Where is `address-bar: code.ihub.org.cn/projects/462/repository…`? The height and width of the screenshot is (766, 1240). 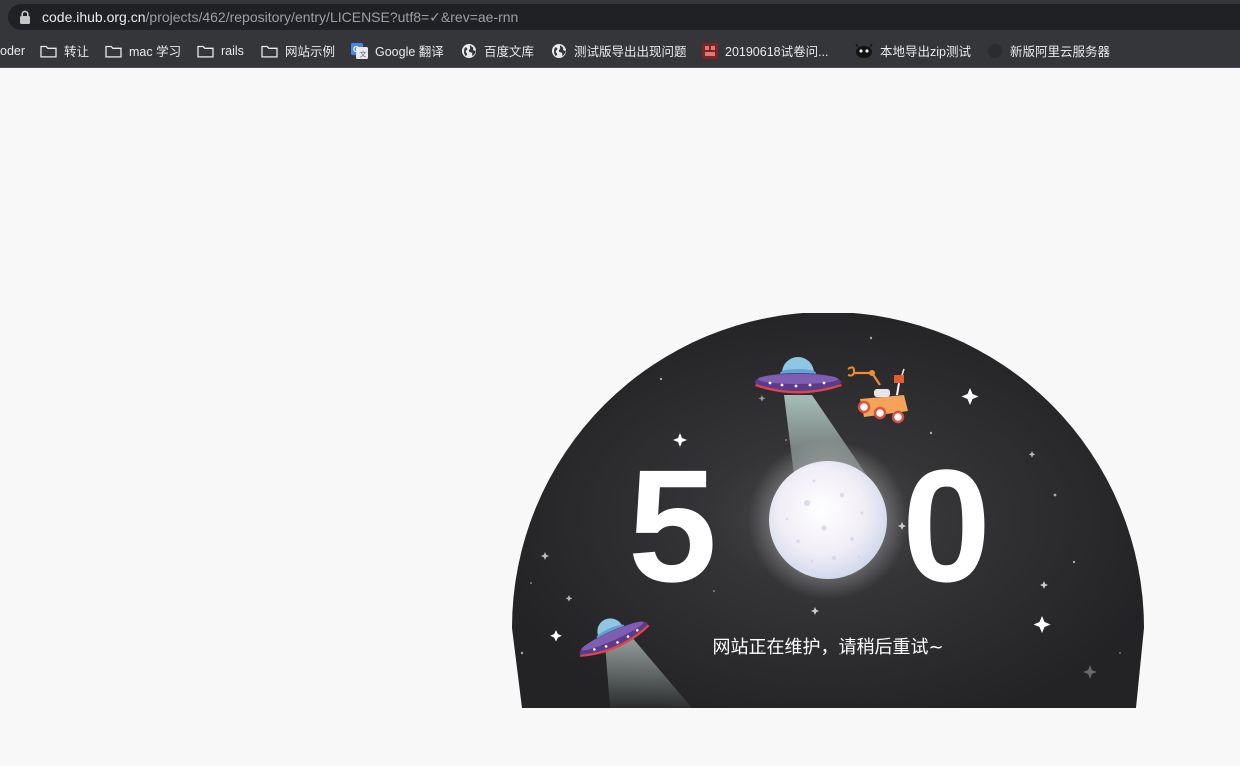
address-bar: code.ihub.org.cn/projects/462/repository… is located at coordinates (620, 17).